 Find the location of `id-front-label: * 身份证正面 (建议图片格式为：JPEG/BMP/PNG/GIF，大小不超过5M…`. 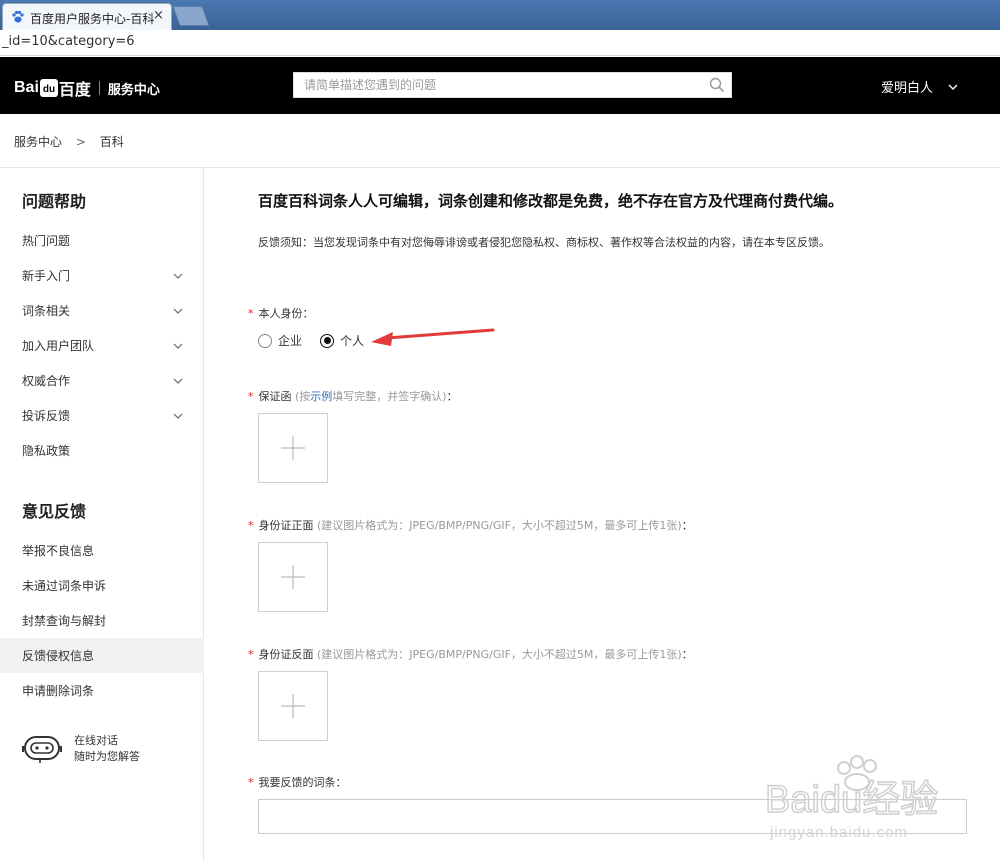

id-front-label: * 身份证正面 (建议图片格式为：JPEG/BMP/PNG/GIF，大小不超过5M… is located at coordinates (470, 525).